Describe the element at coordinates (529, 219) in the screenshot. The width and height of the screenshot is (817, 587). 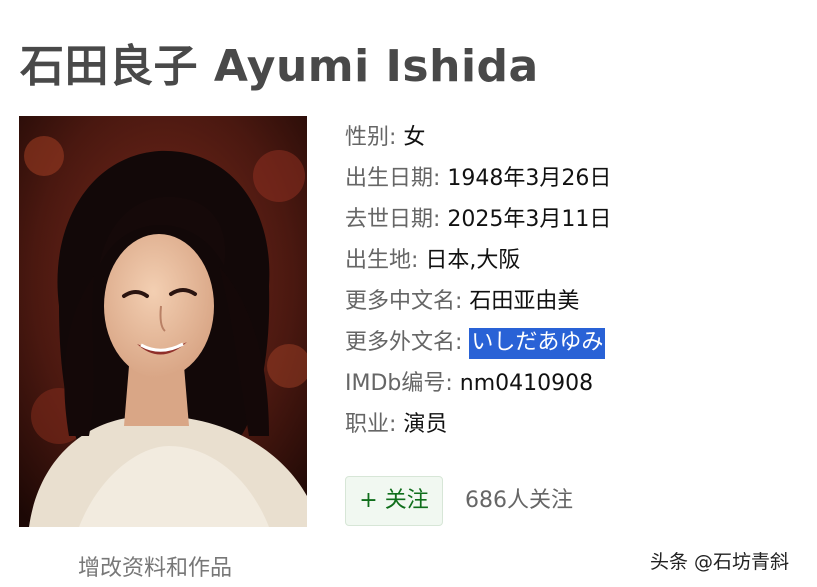
I see `info-value: 2025年3月11日` at that location.